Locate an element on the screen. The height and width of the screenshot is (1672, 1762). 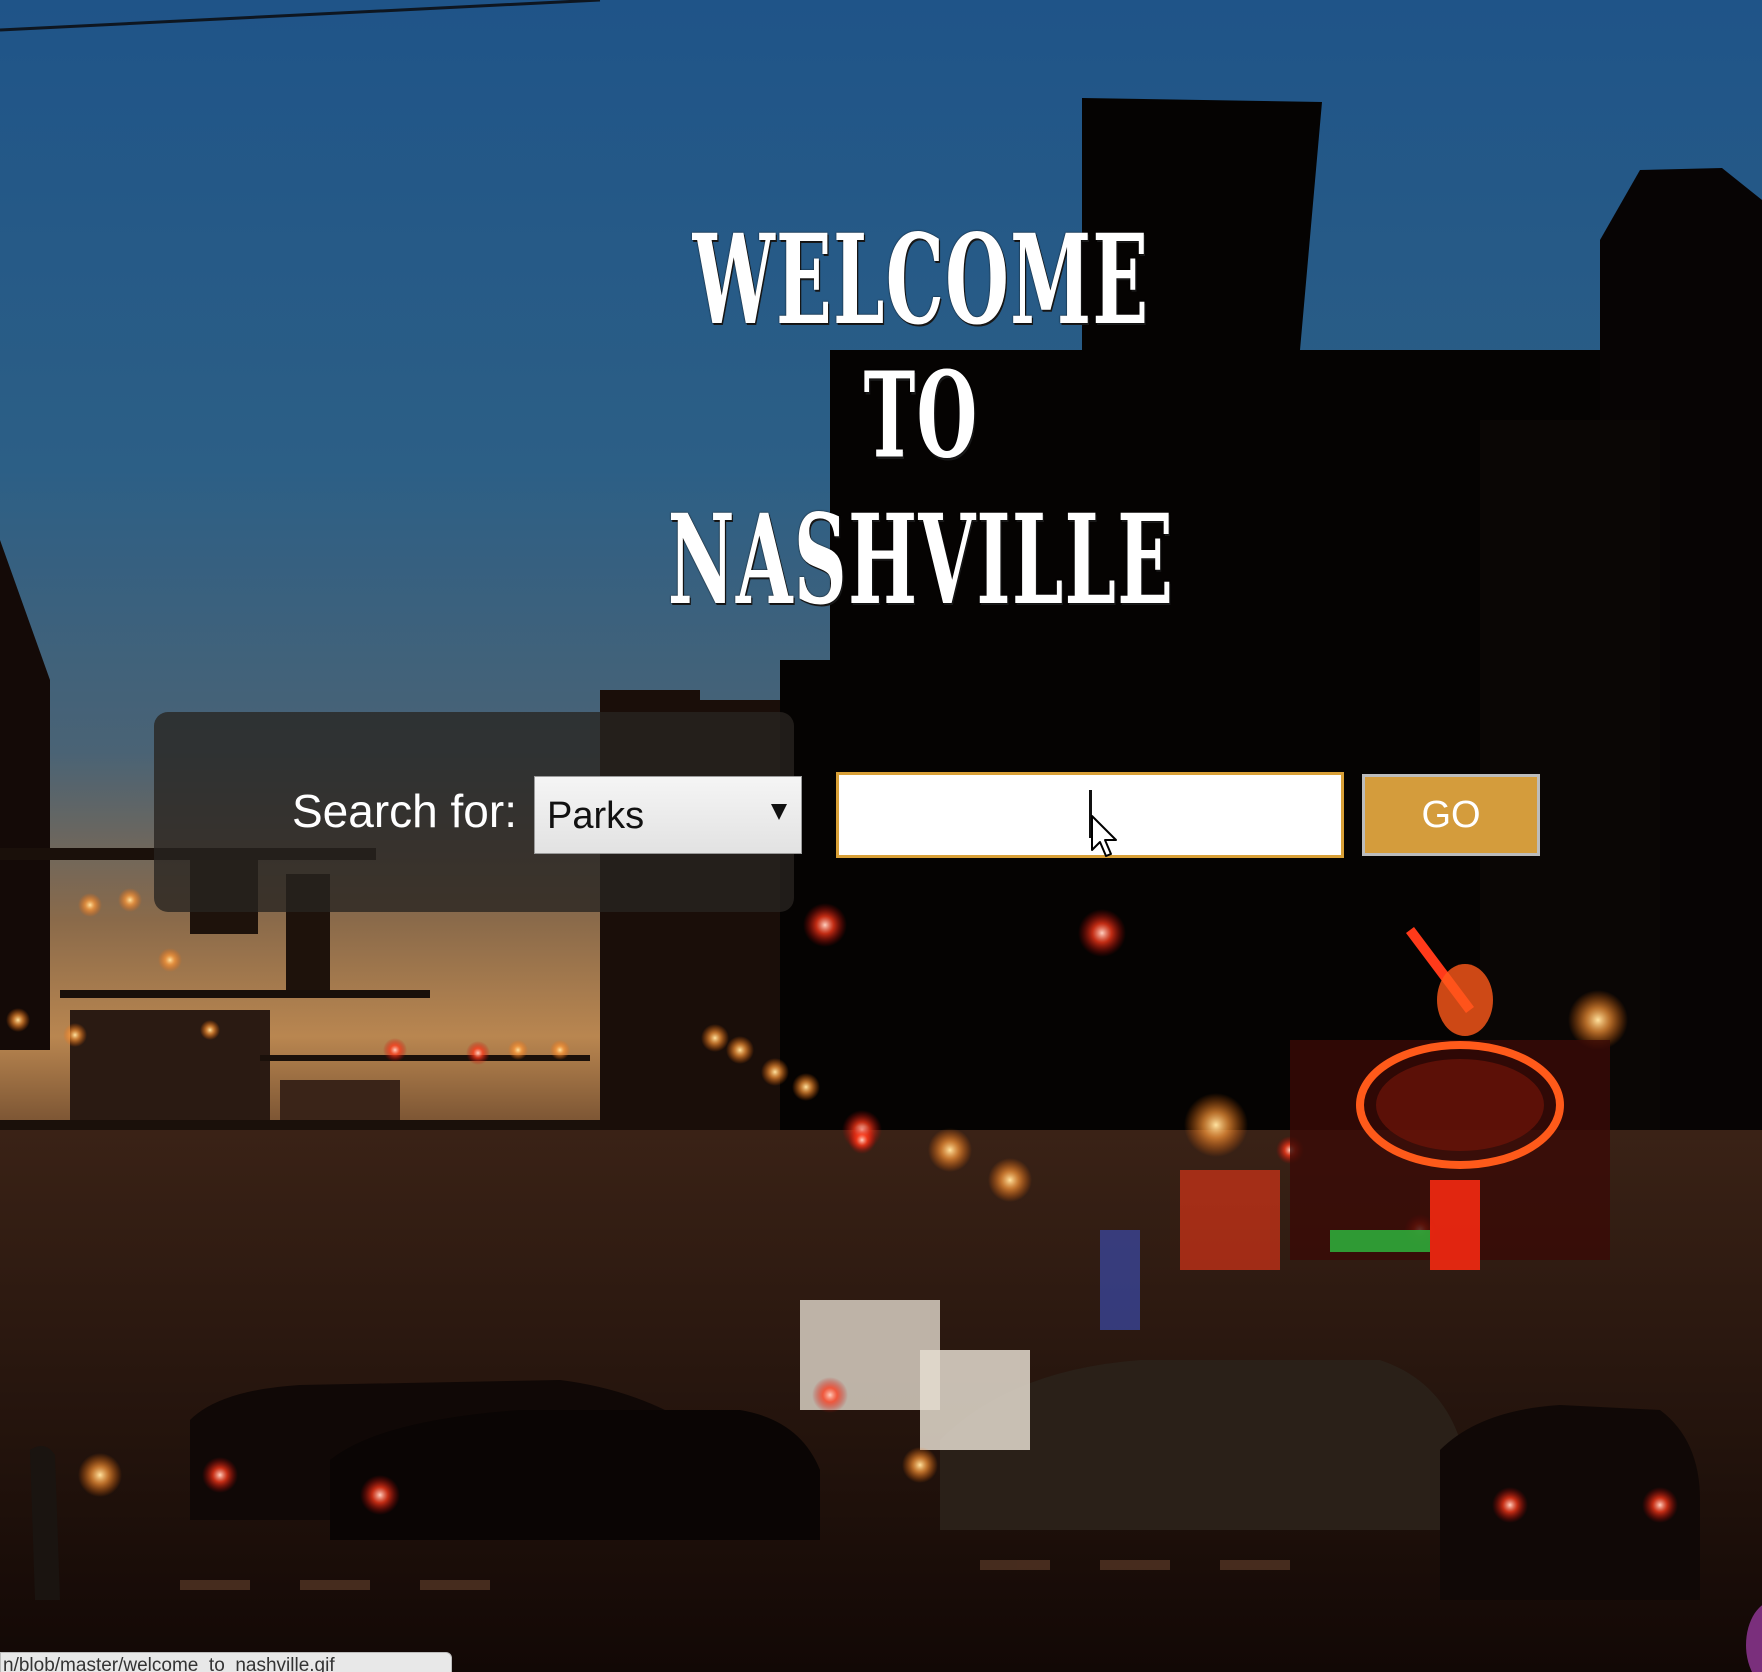
status-bar-url: n/blob/master/welcome_to_nashville.gif is located at coordinates (226, 1662).